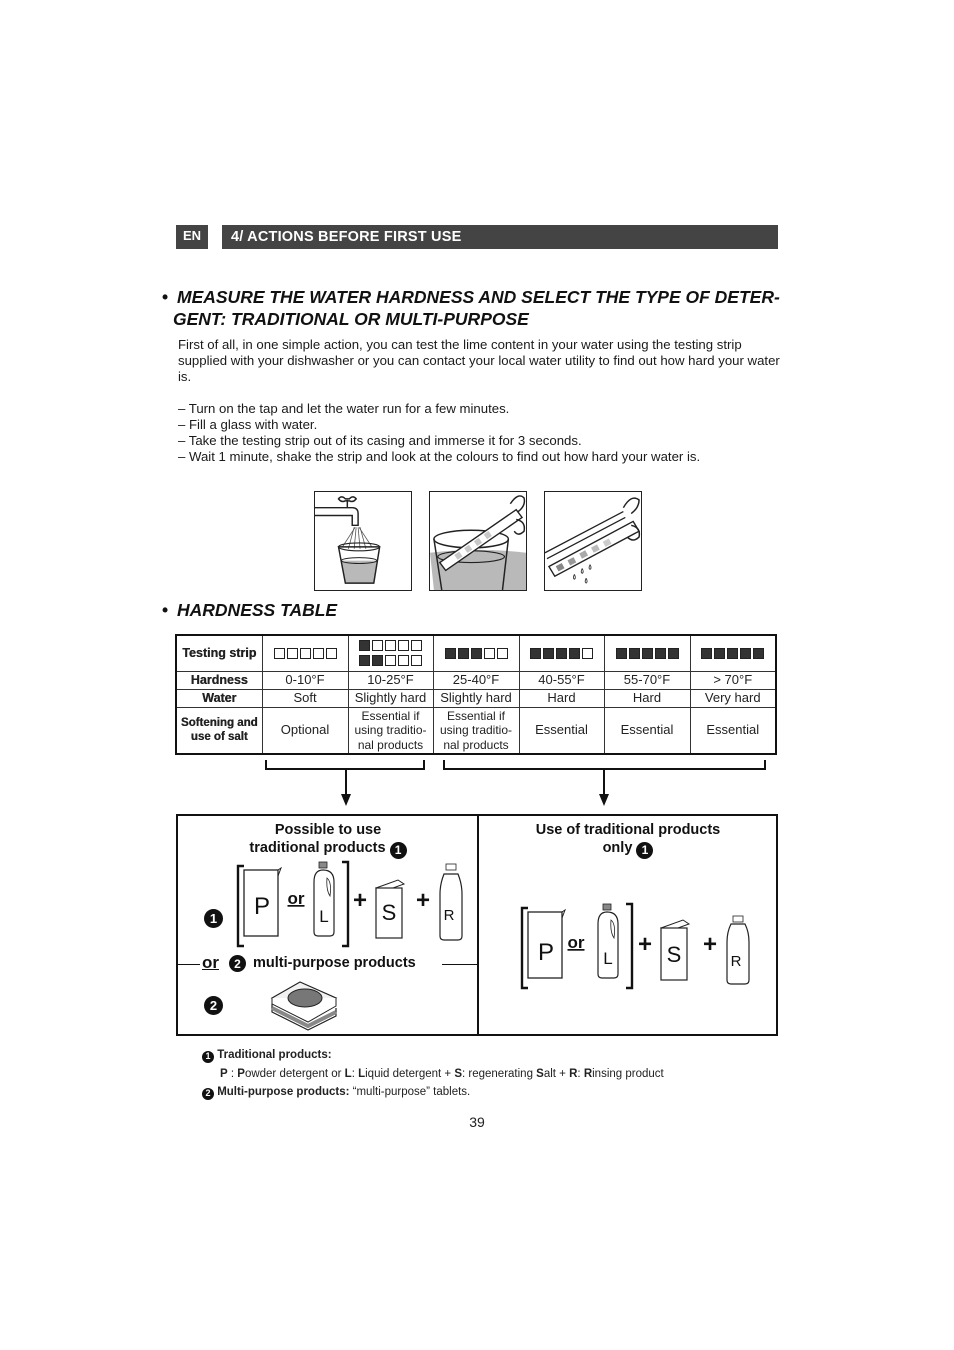 The width and height of the screenshot is (954, 1350). I want to click on row-header: Softening and use of salt, so click(219, 730).